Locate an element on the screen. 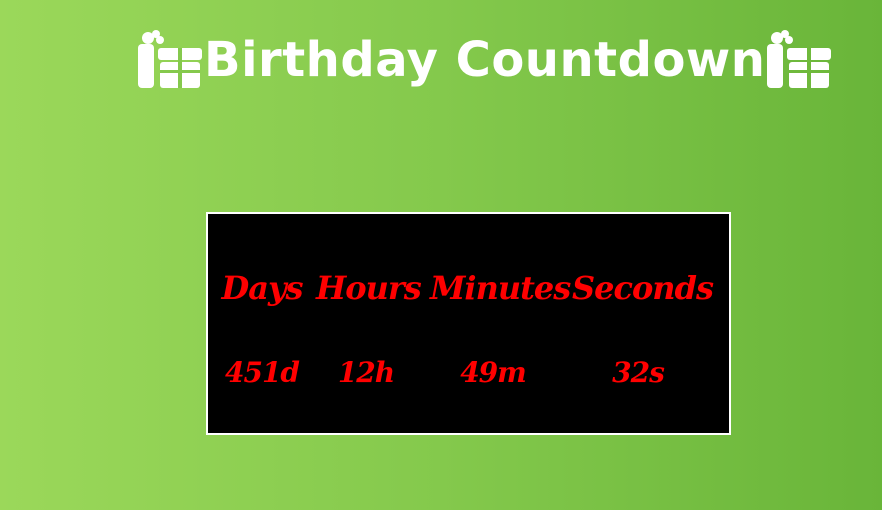  page-title: Birthday Countdown is located at coordinates (485, 60).